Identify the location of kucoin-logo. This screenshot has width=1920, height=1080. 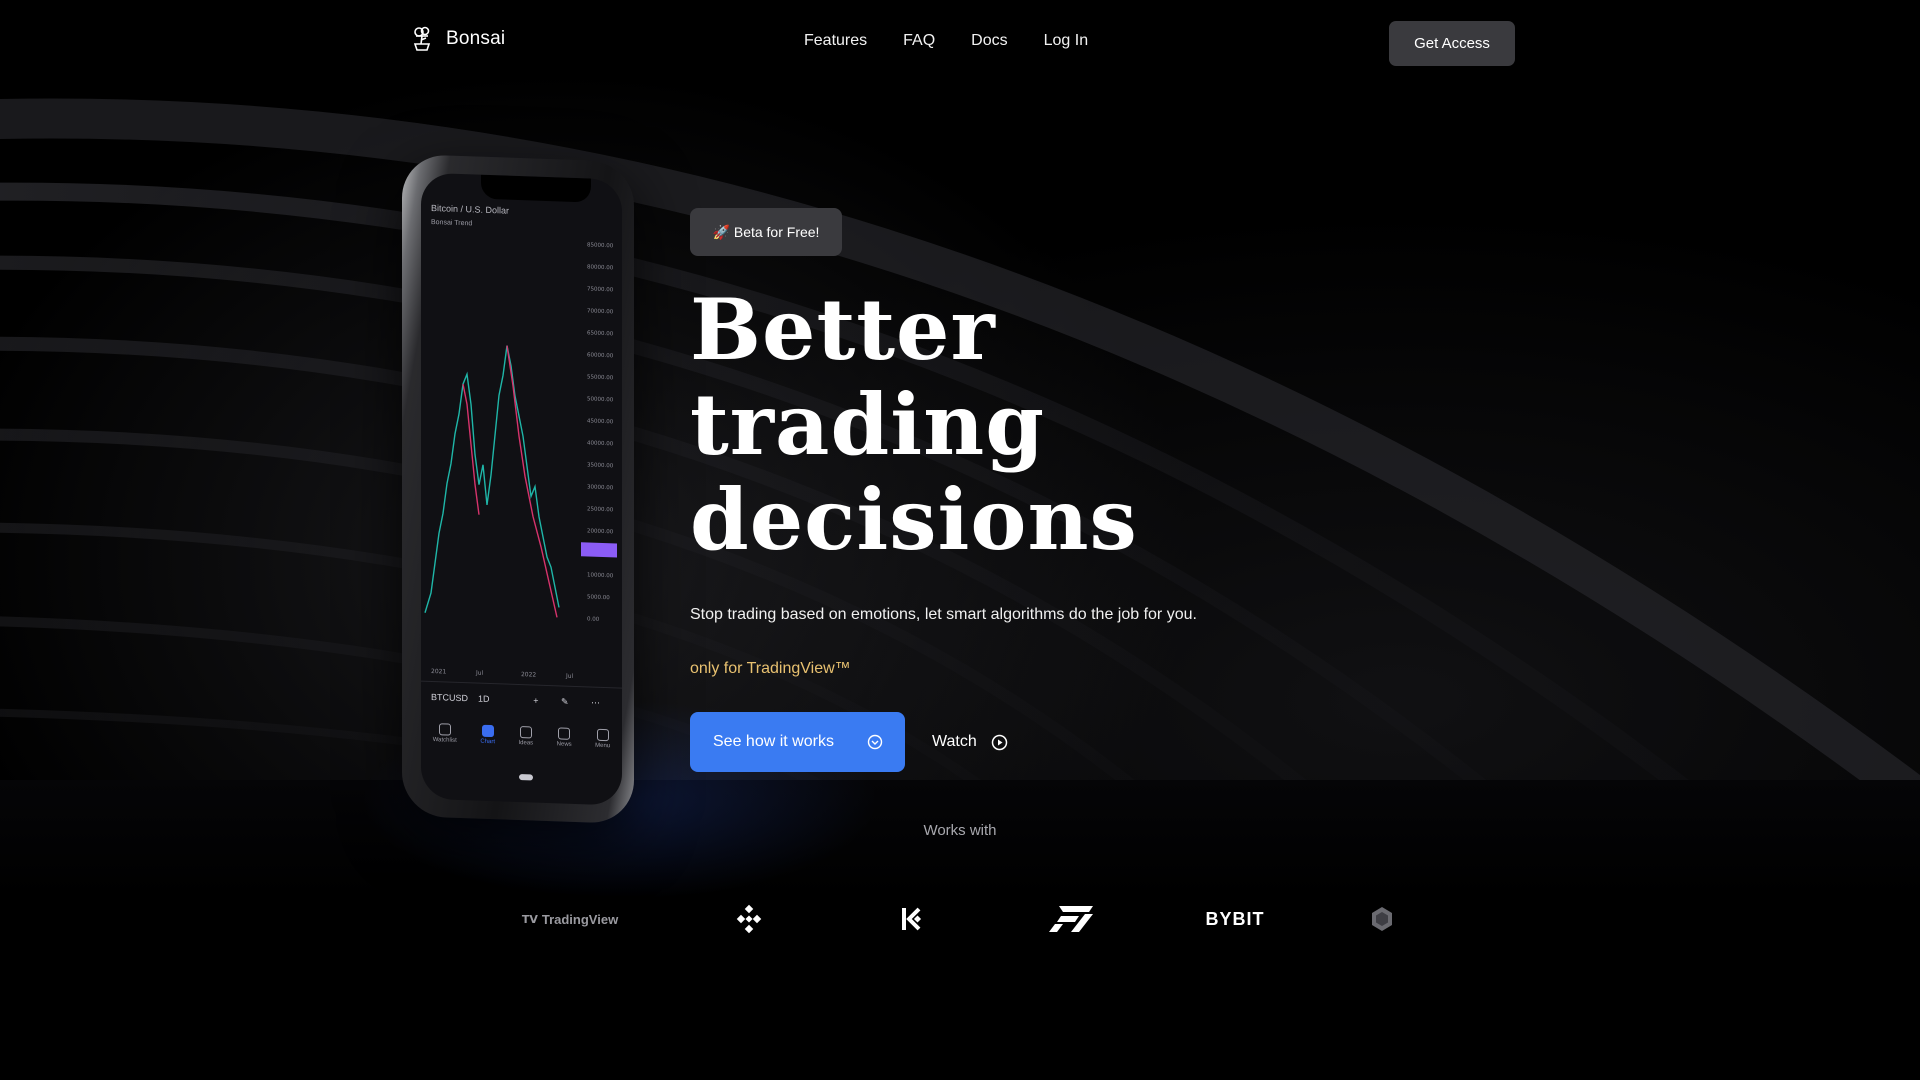
(912, 919).